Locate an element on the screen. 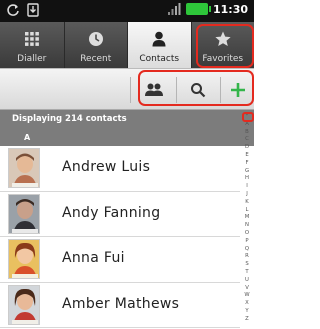 The height and width of the screenshot is (329, 320). index-letter: E is located at coordinates (246, 156).